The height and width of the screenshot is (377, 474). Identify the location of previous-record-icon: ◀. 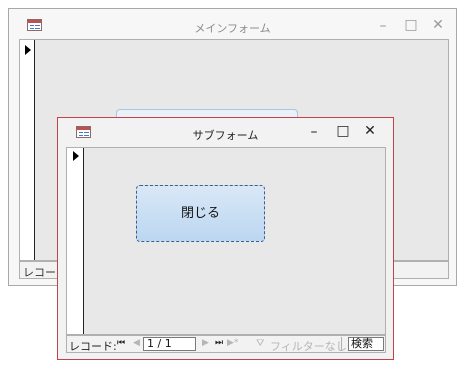
(136, 343).